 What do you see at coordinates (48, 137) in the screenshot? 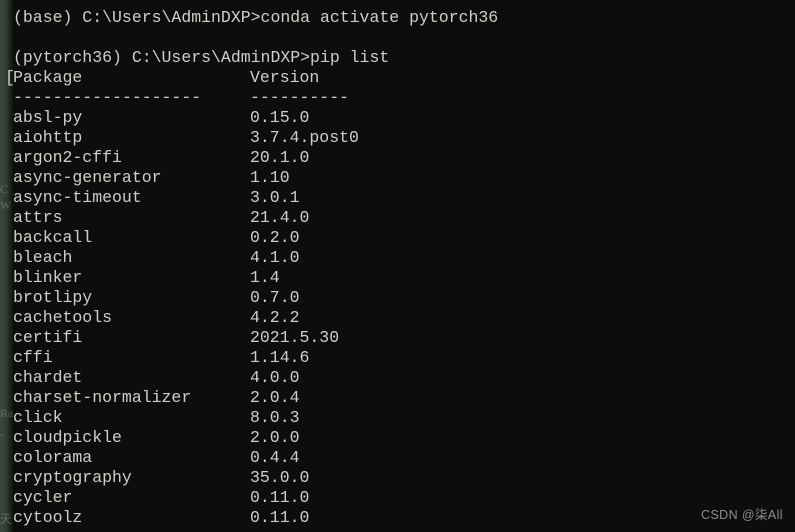
I see `package-name: aiohttp` at bounding box center [48, 137].